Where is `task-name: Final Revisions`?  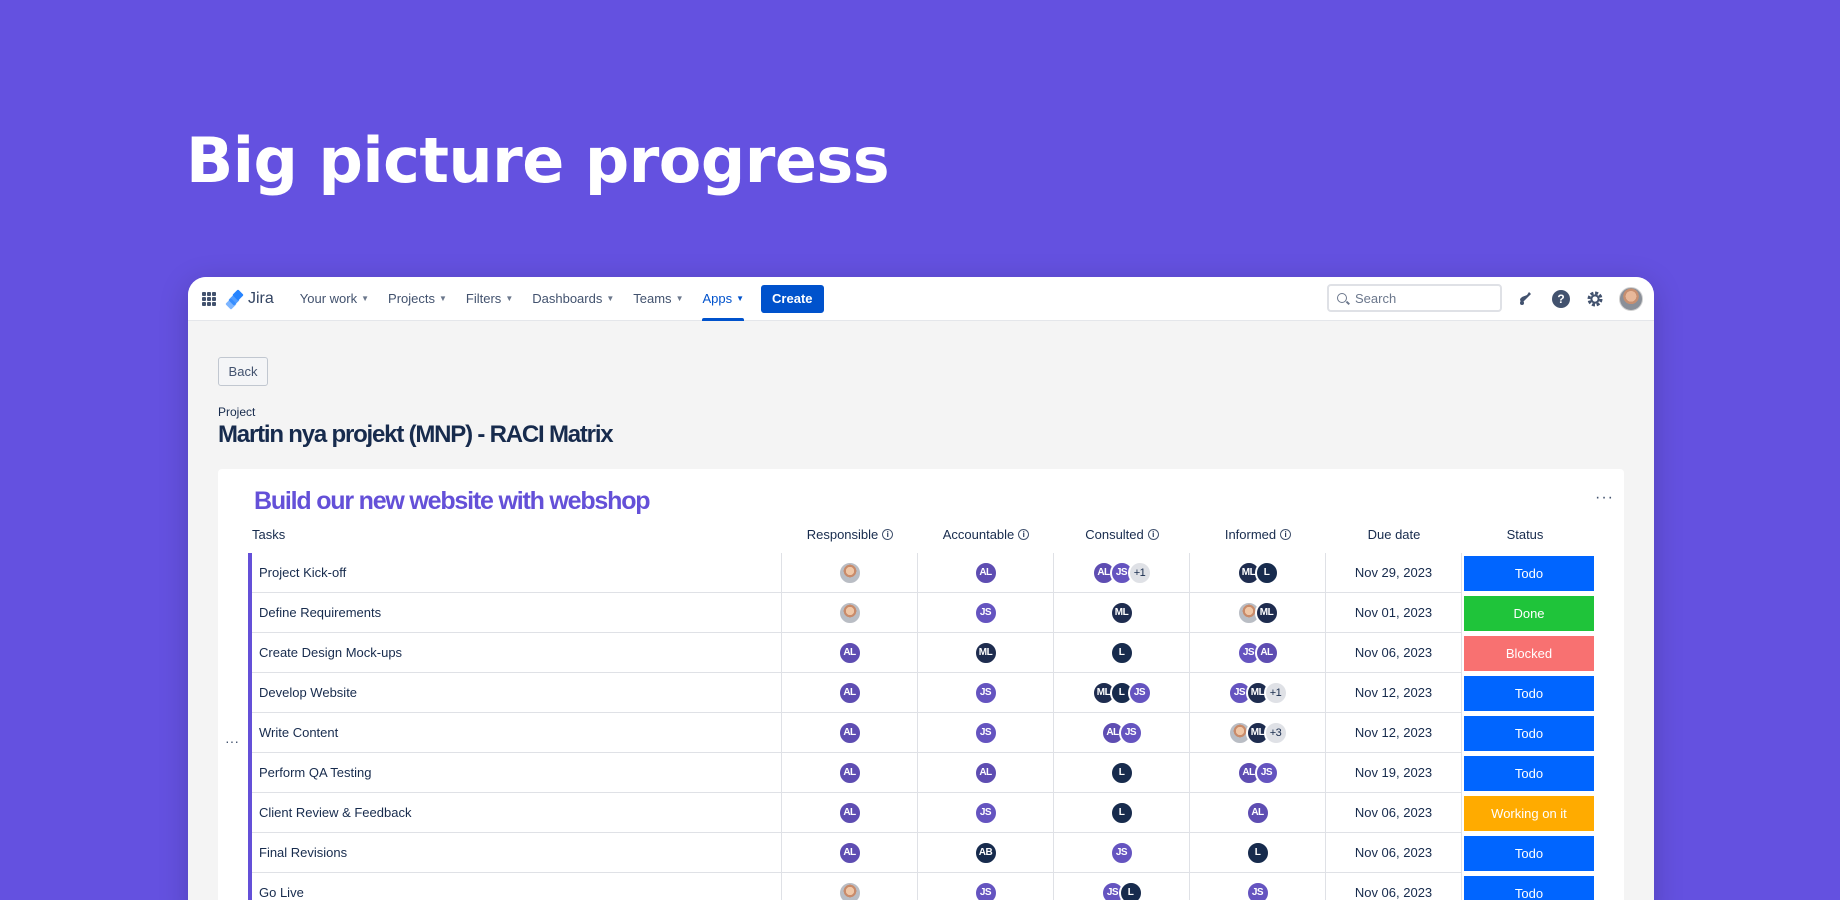 task-name: Final Revisions is located at coordinates (517, 853).